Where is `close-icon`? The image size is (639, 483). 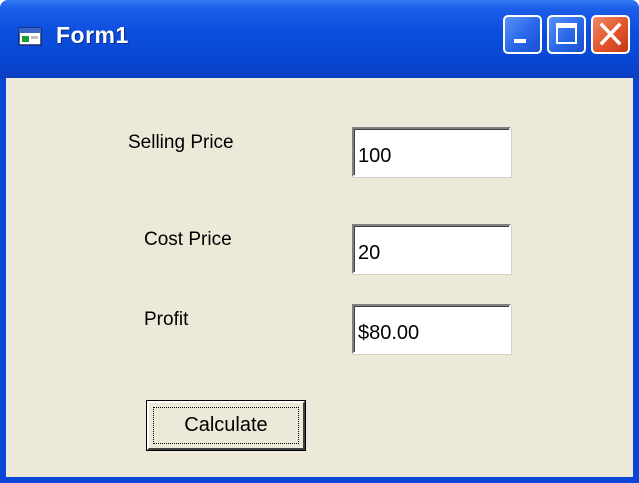 close-icon is located at coordinates (610, 34).